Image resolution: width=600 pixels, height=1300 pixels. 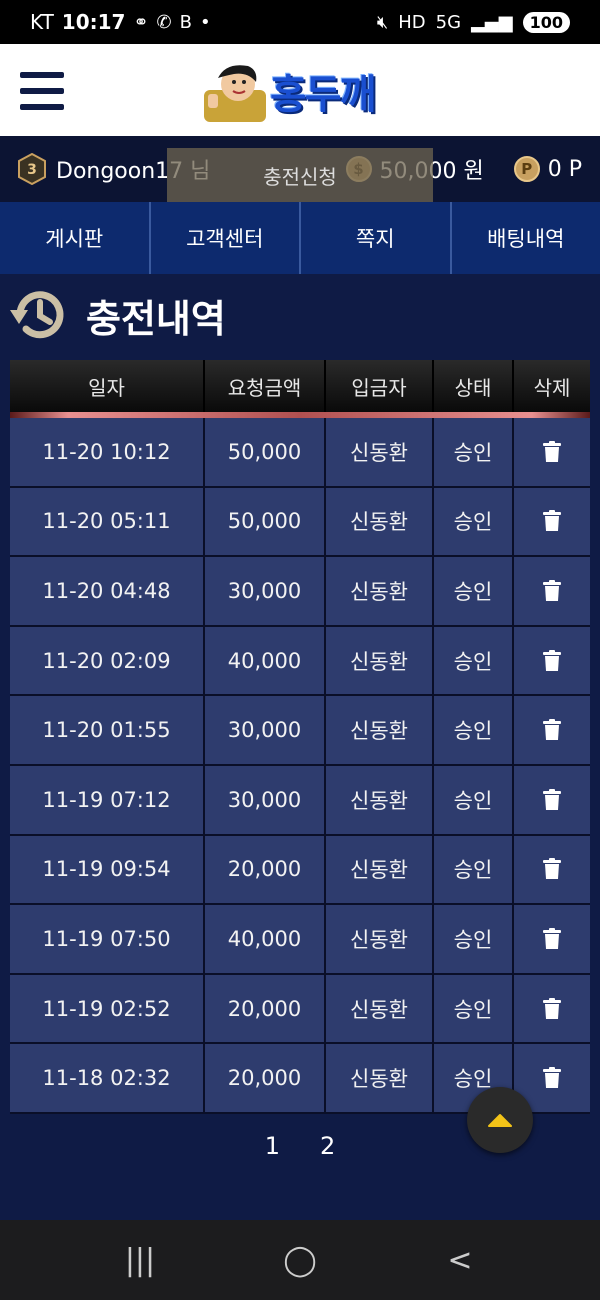 What do you see at coordinates (75, 238) in the screenshot?
I see `nav-board: 게시판` at bounding box center [75, 238].